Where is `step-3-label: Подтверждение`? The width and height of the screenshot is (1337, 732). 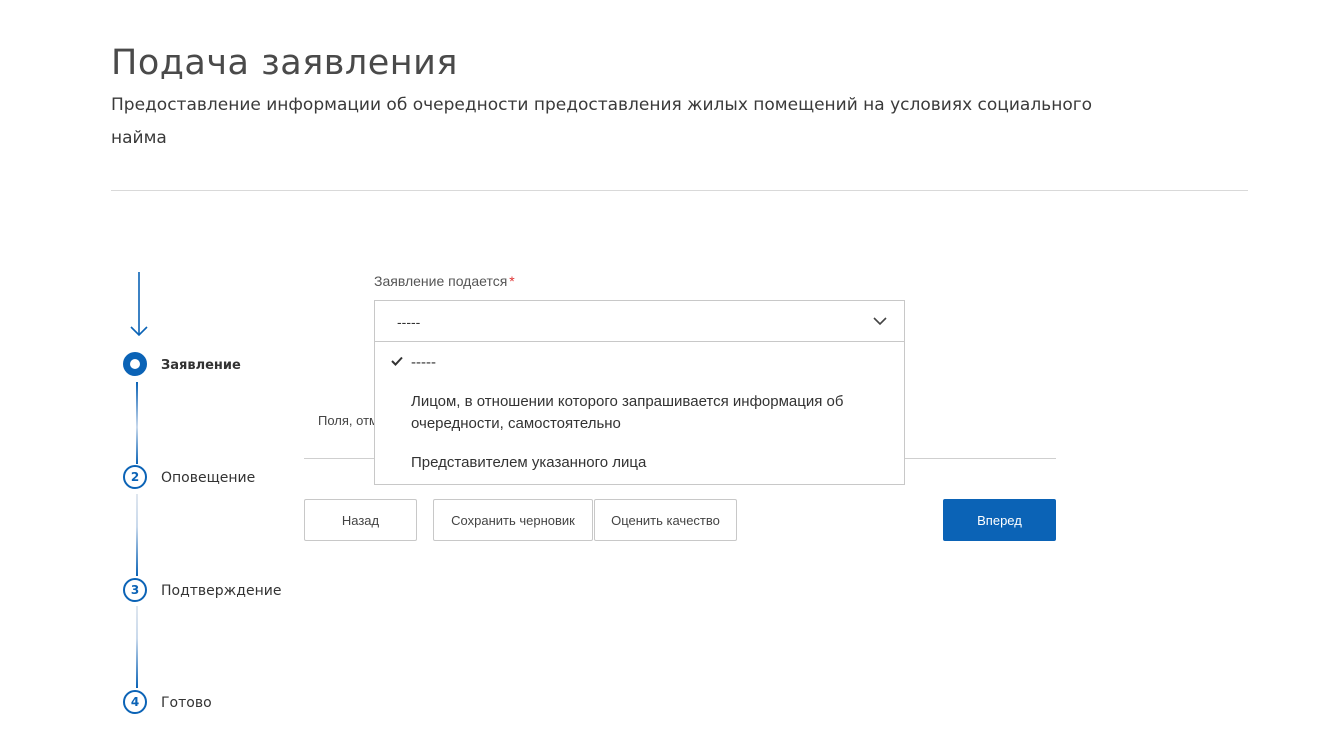 step-3-label: Подтверждение is located at coordinates (221, 591).